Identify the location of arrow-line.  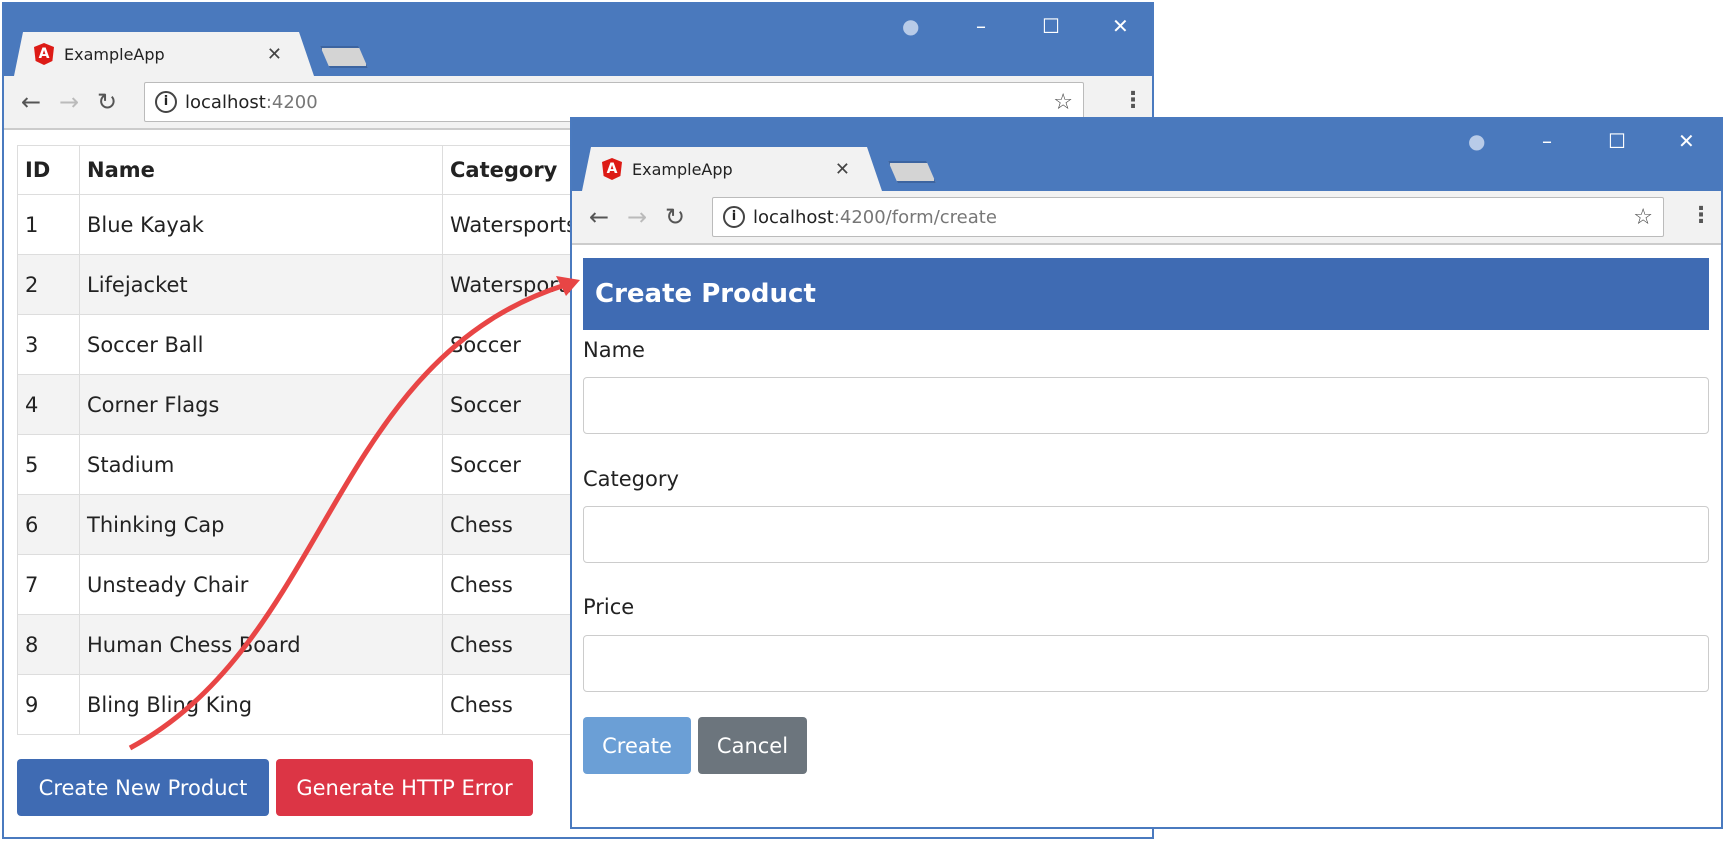
(347, 516).